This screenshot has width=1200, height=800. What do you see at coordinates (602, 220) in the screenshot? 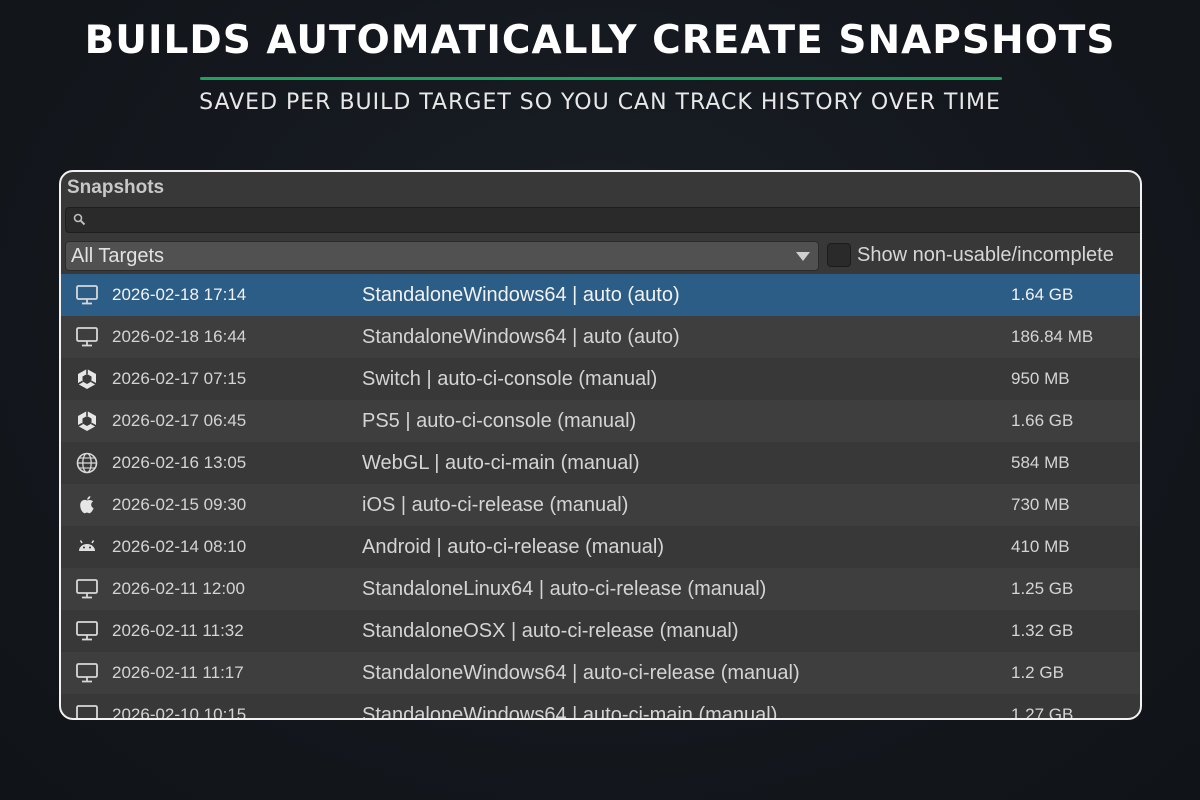
I see `search-input` at bounding box center [602, 220].